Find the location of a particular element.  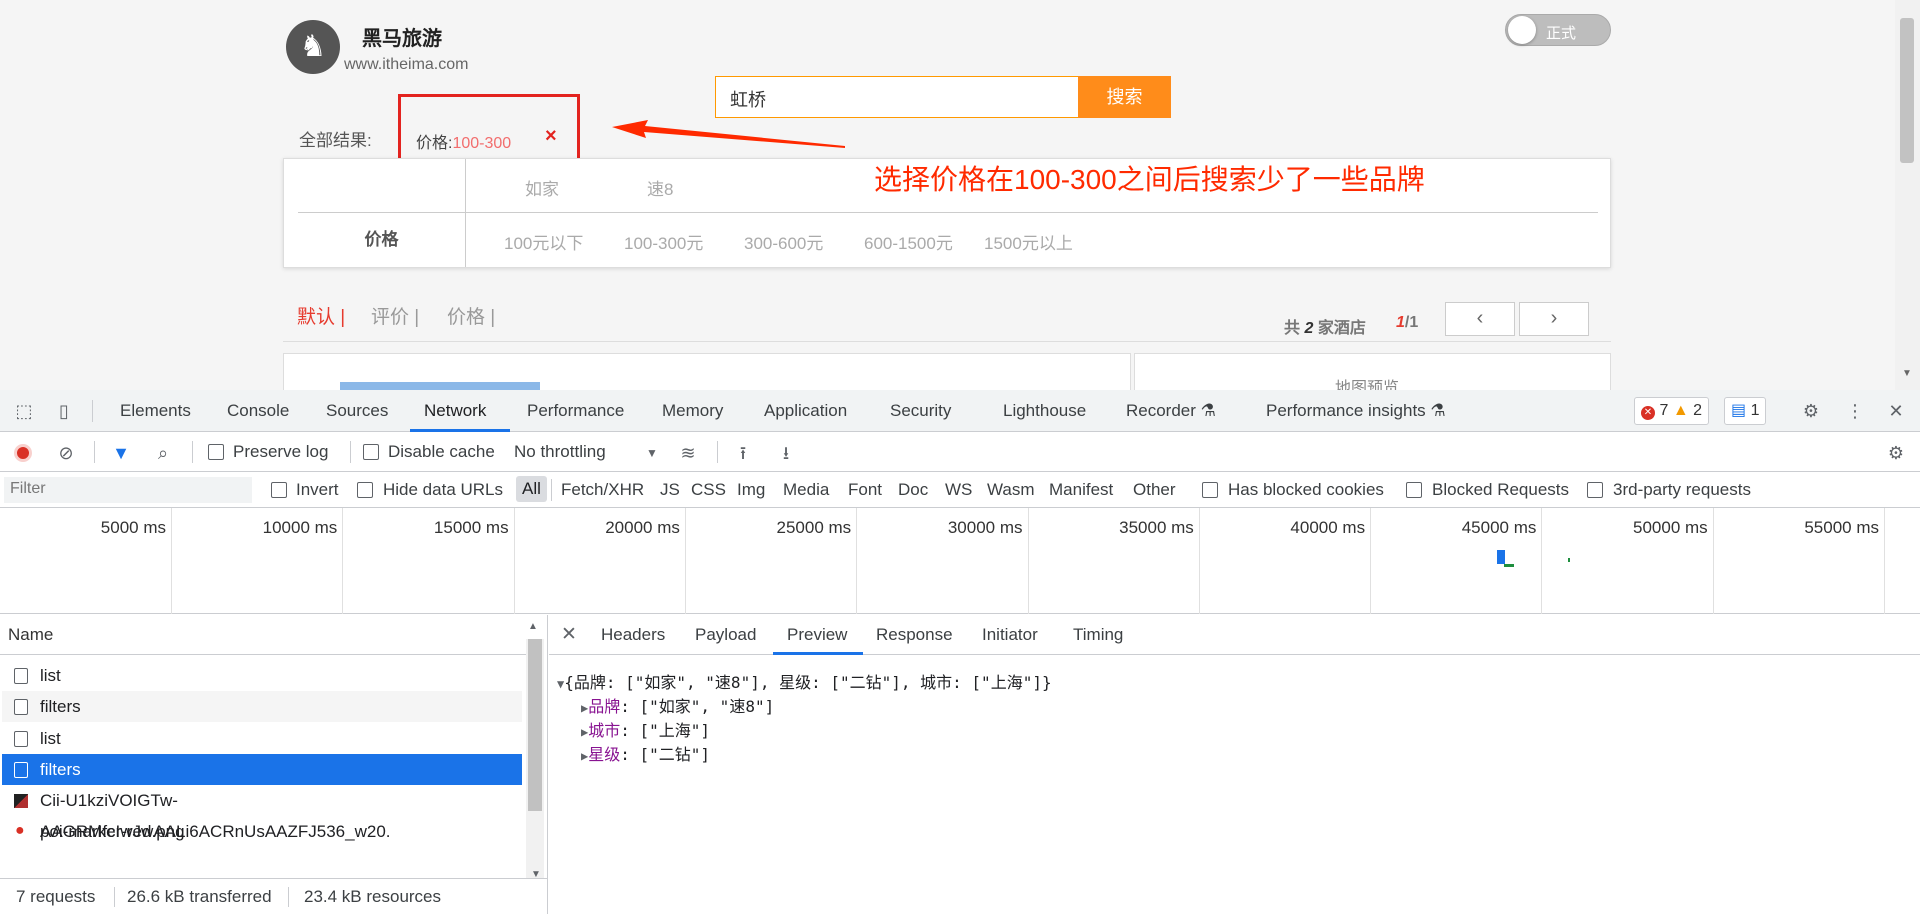

tab-security: Security is located at coordinates (920, 411).